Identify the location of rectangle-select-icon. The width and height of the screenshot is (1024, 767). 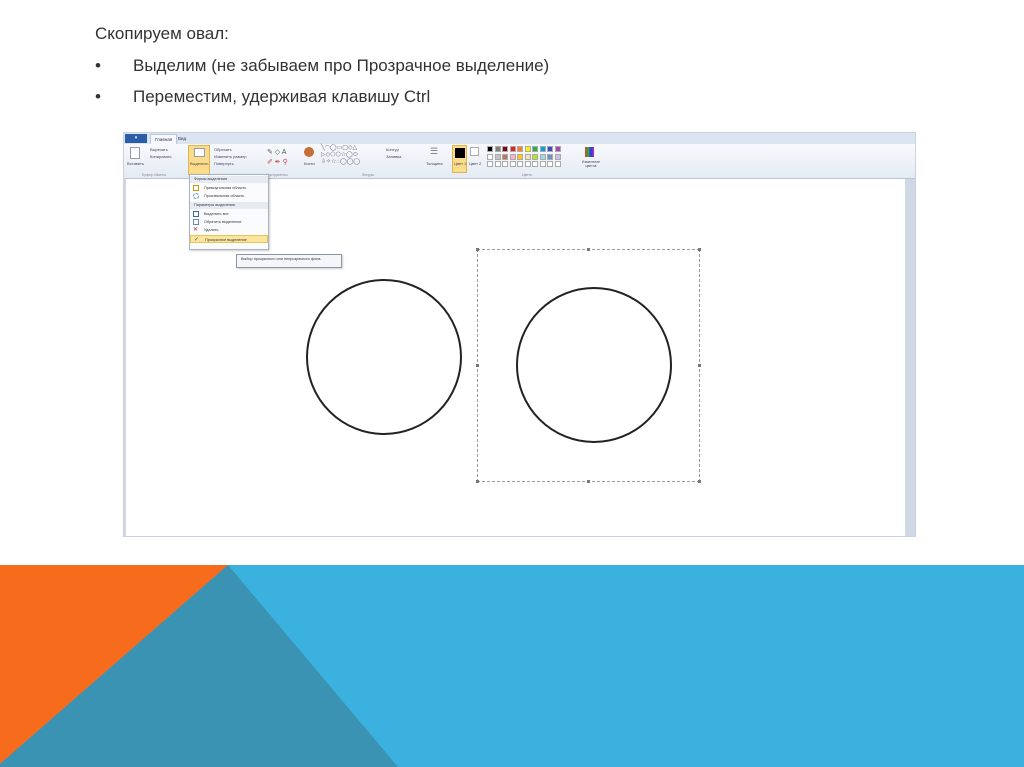
(196, 188).